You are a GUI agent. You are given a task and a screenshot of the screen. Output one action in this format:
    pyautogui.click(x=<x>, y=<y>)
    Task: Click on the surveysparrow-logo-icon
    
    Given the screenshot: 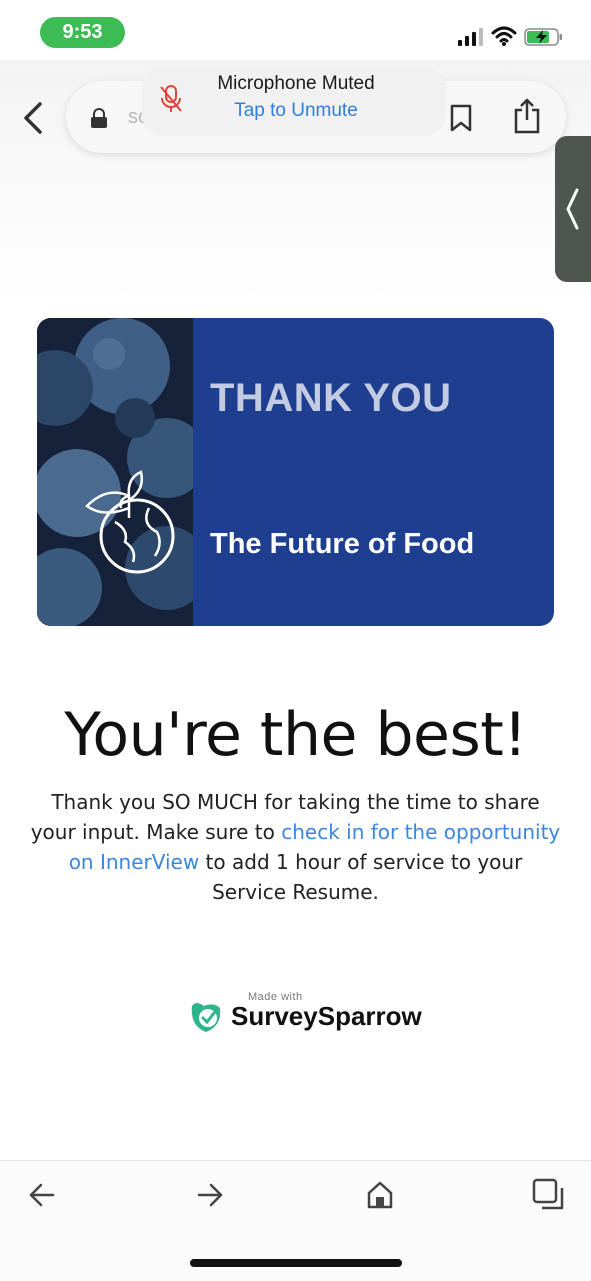 What is the action you would take?
    pyautogui.click(x=206, y=1016)
    